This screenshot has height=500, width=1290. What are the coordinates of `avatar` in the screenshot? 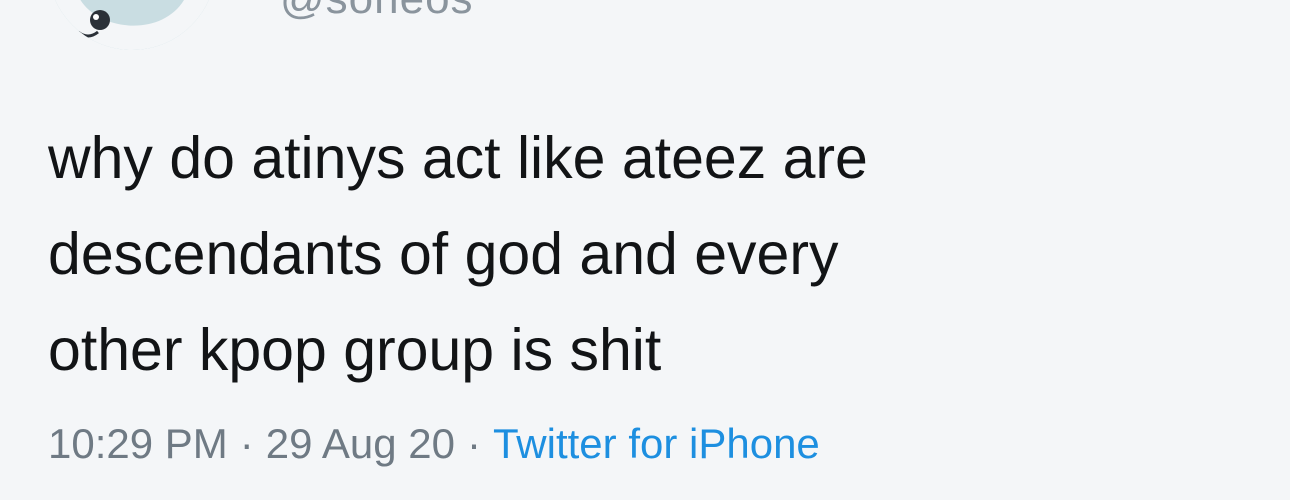 It's located at (132, 25).